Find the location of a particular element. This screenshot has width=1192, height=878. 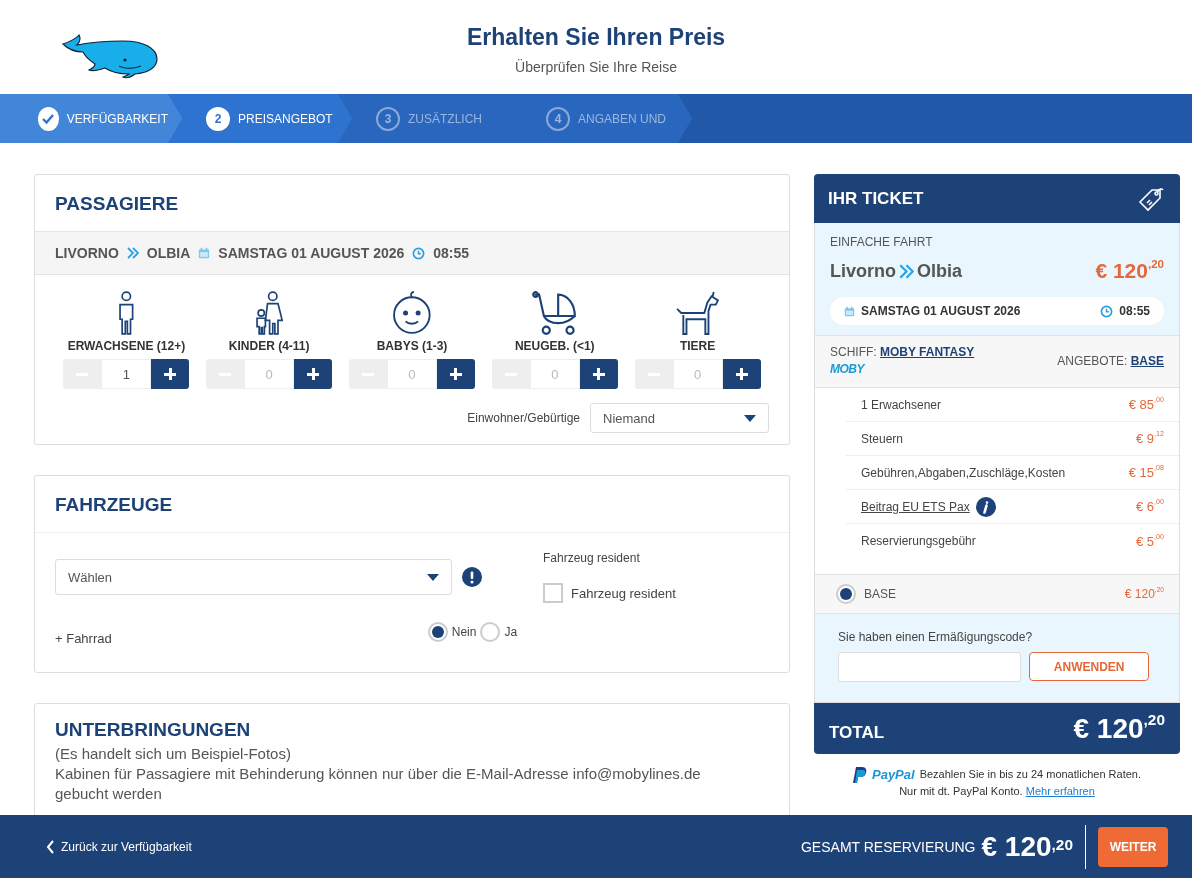

stroller-icon is located at coordinates (555, 313).